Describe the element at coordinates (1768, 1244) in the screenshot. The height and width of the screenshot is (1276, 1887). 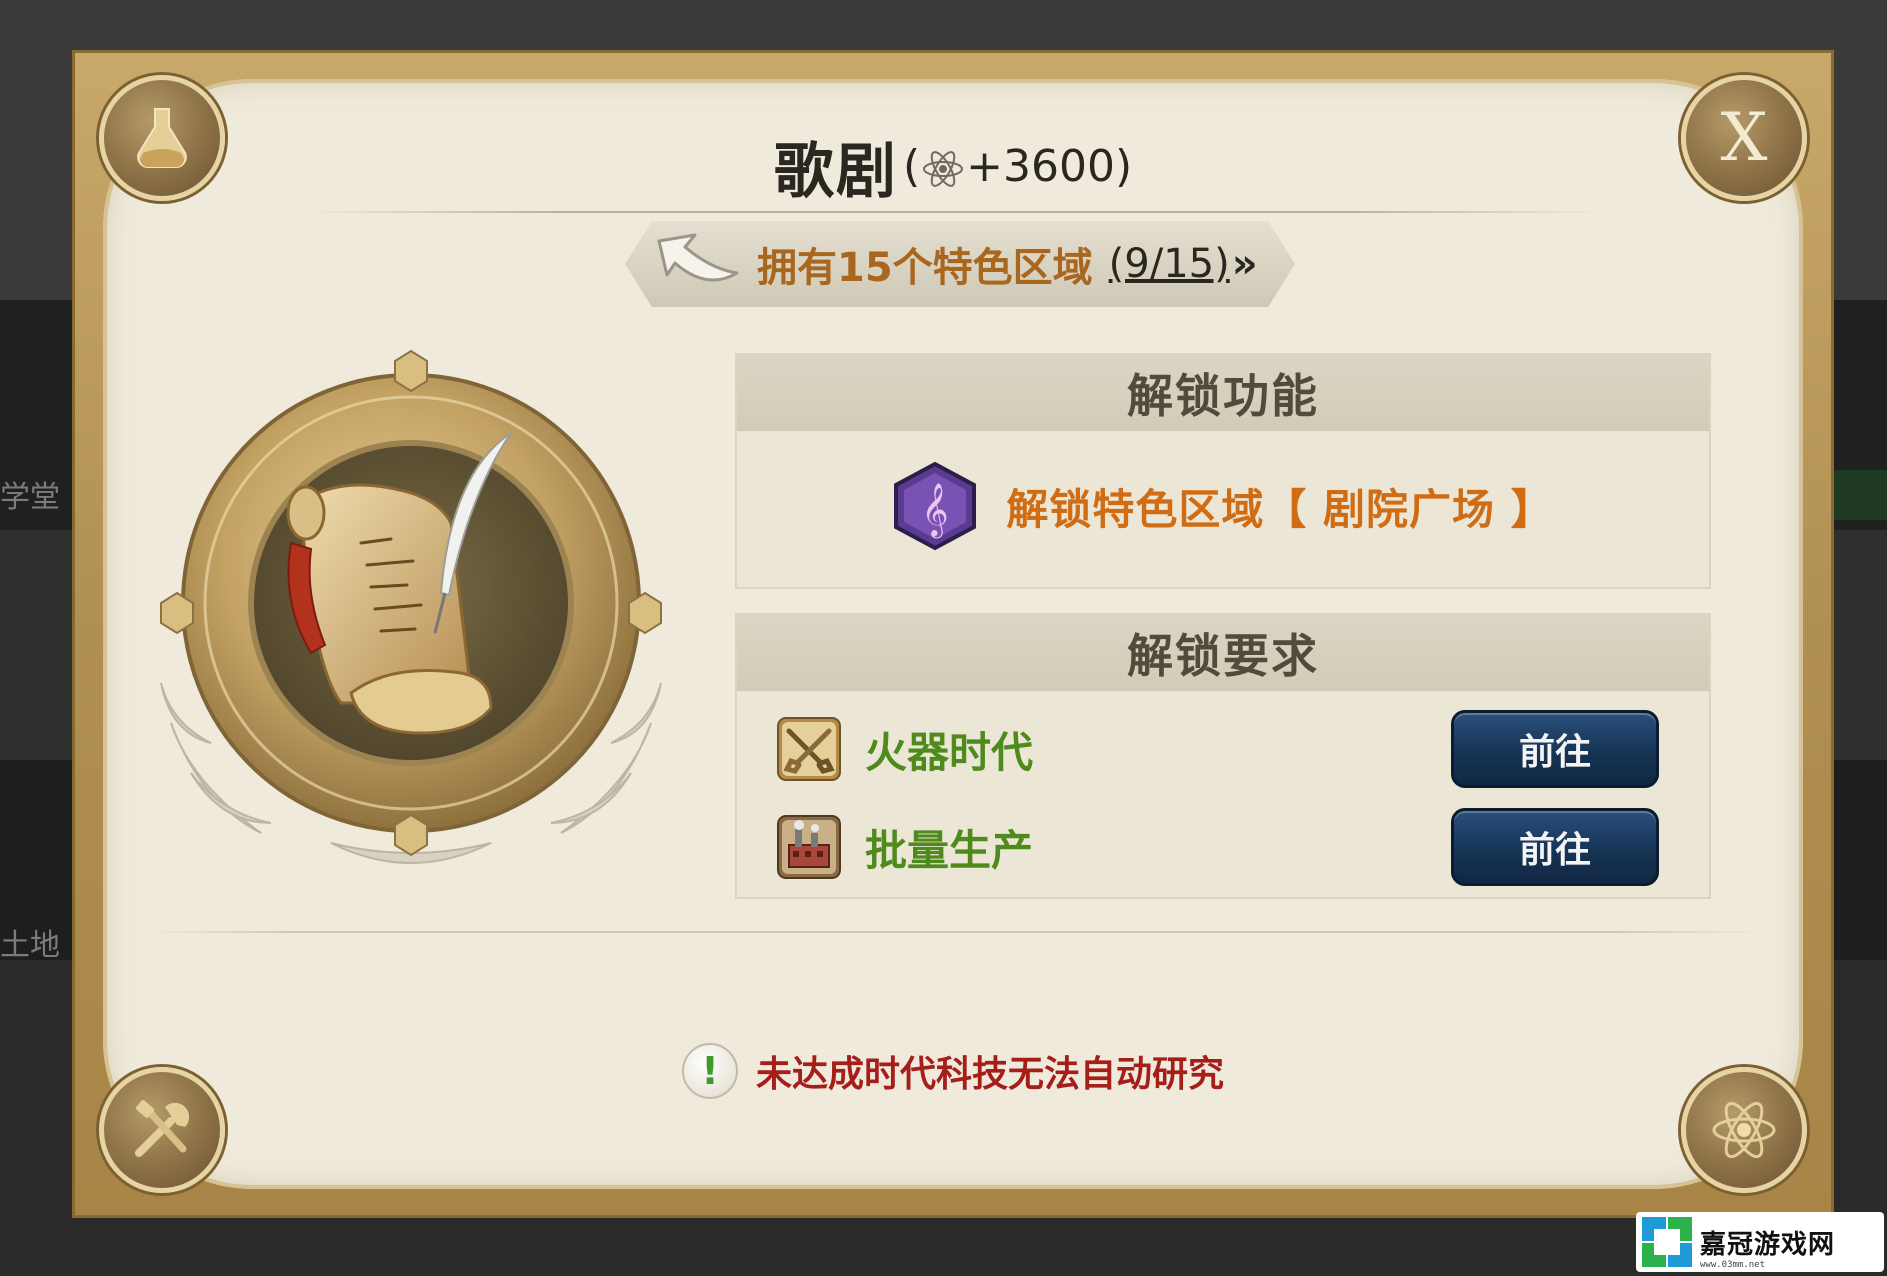
I see `watermark-text: 嘉冠游戏网` at that location.